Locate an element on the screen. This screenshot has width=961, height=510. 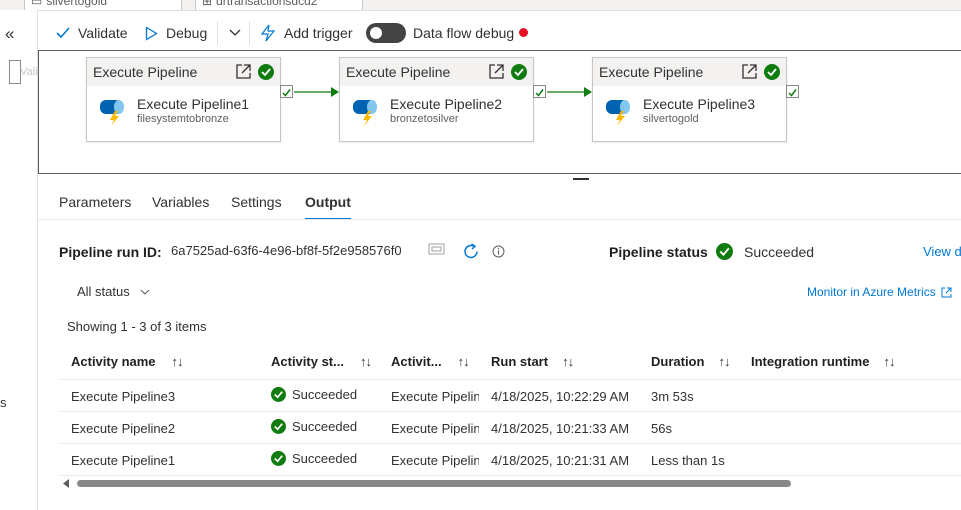
cell-duration: 3m 53s is located at coordinates (672, 396).